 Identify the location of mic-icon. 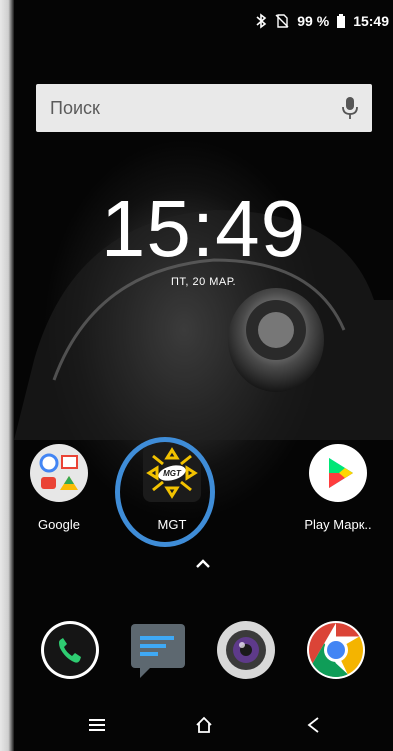
(350, 108).